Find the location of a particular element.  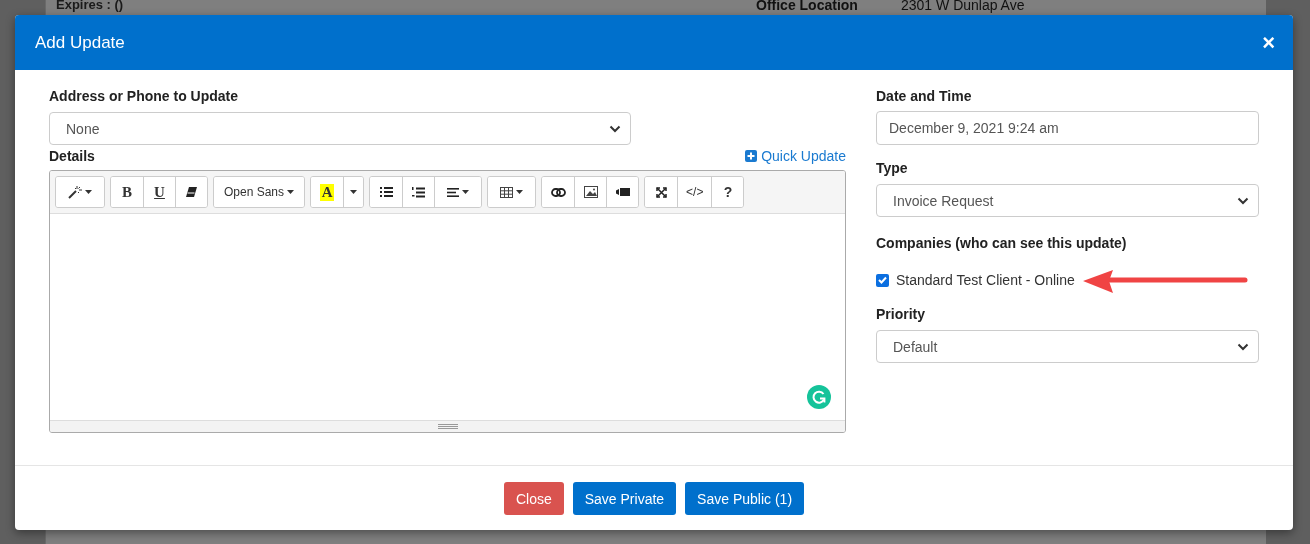

checkbox is located at coordinates (882, 280).